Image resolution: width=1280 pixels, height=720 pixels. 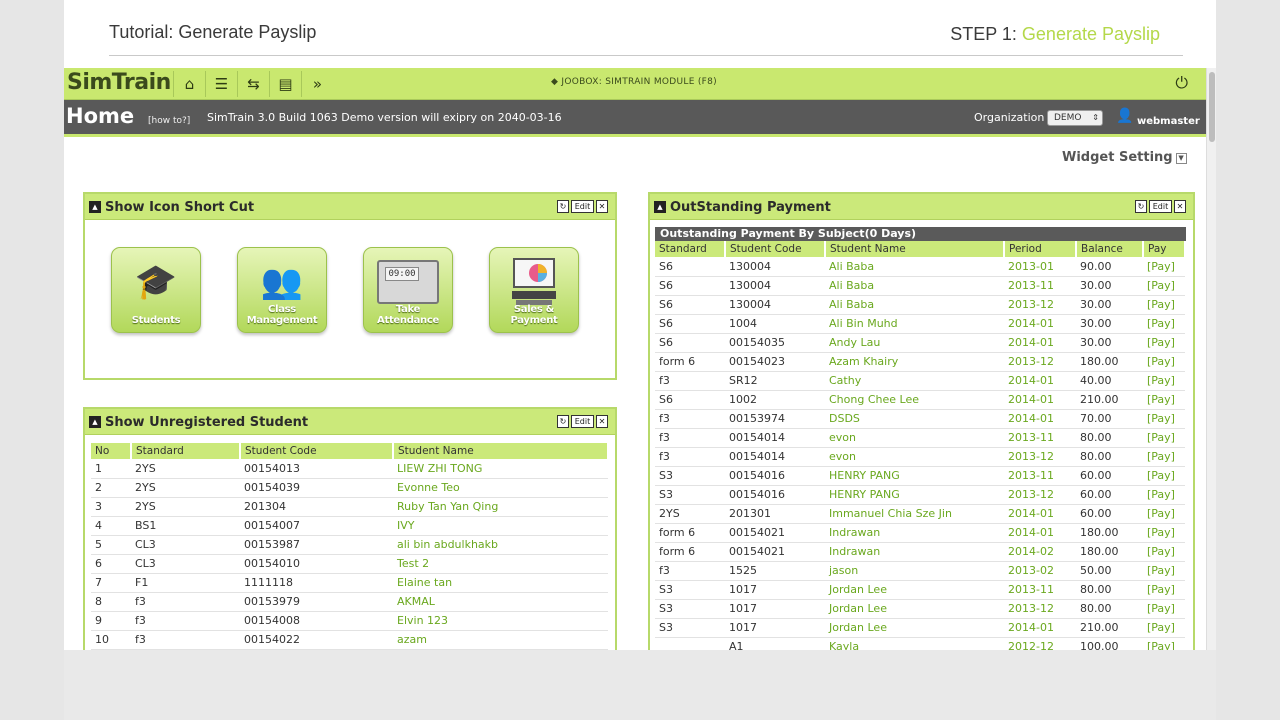 What do you see at coordinates (914, 324) in the screenshot?
I see `table-cell: Ali Bin Muhd` at bounding box center [914, 324].